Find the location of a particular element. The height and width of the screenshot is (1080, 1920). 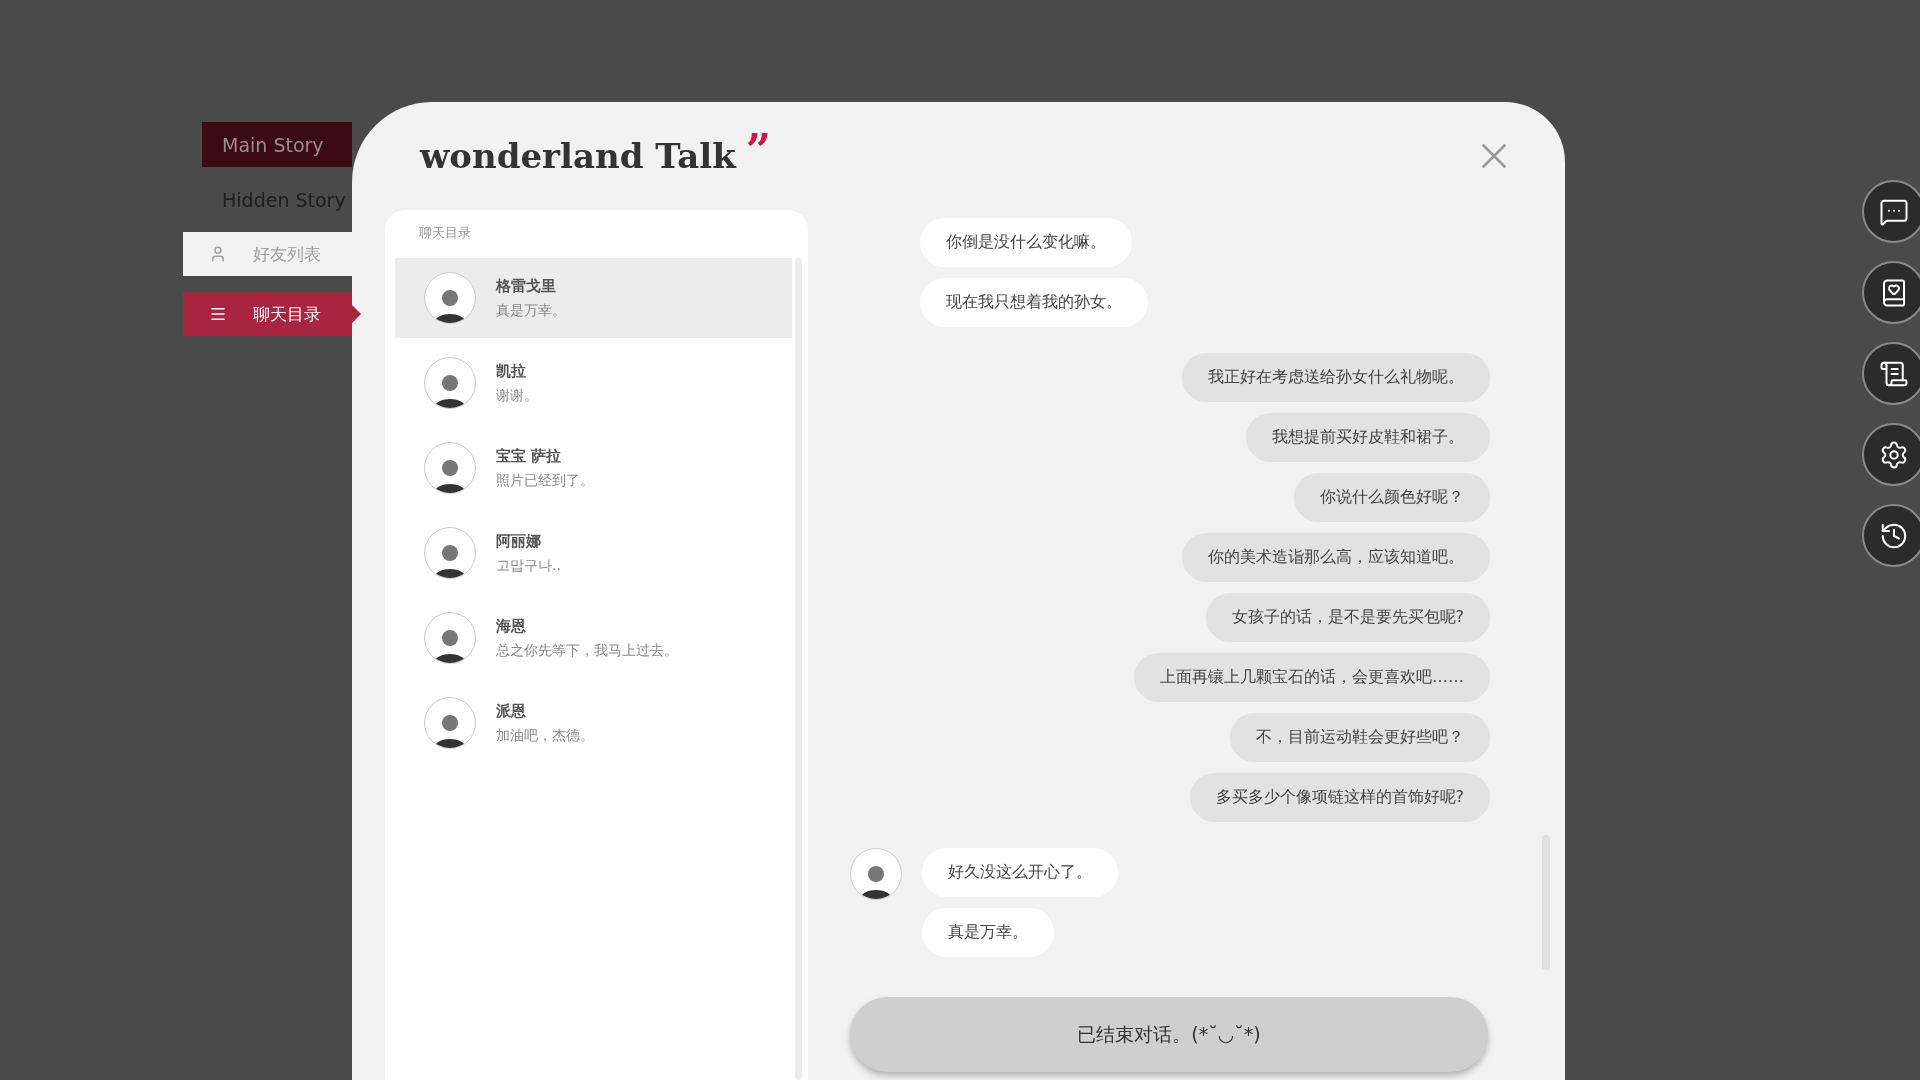

chat-list-item: 海恩 总之你先等下，我马上过去。 is located at coordinates (593, 638).